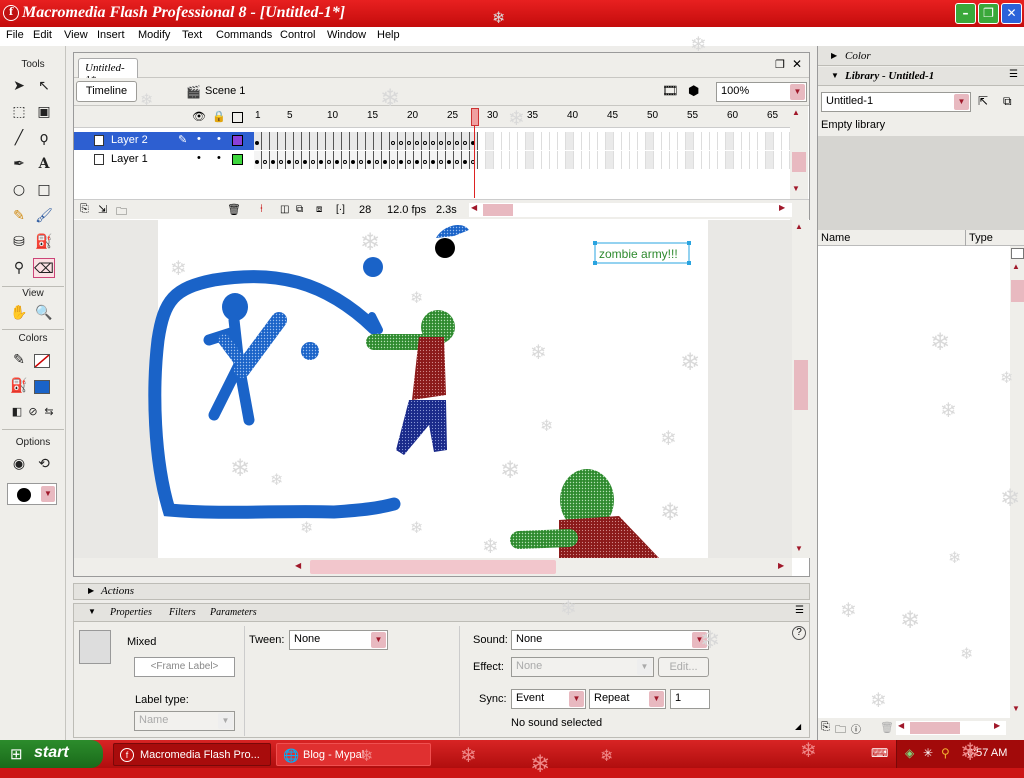  I want to click on oval-tool-icon: ○, so click(19, 190).